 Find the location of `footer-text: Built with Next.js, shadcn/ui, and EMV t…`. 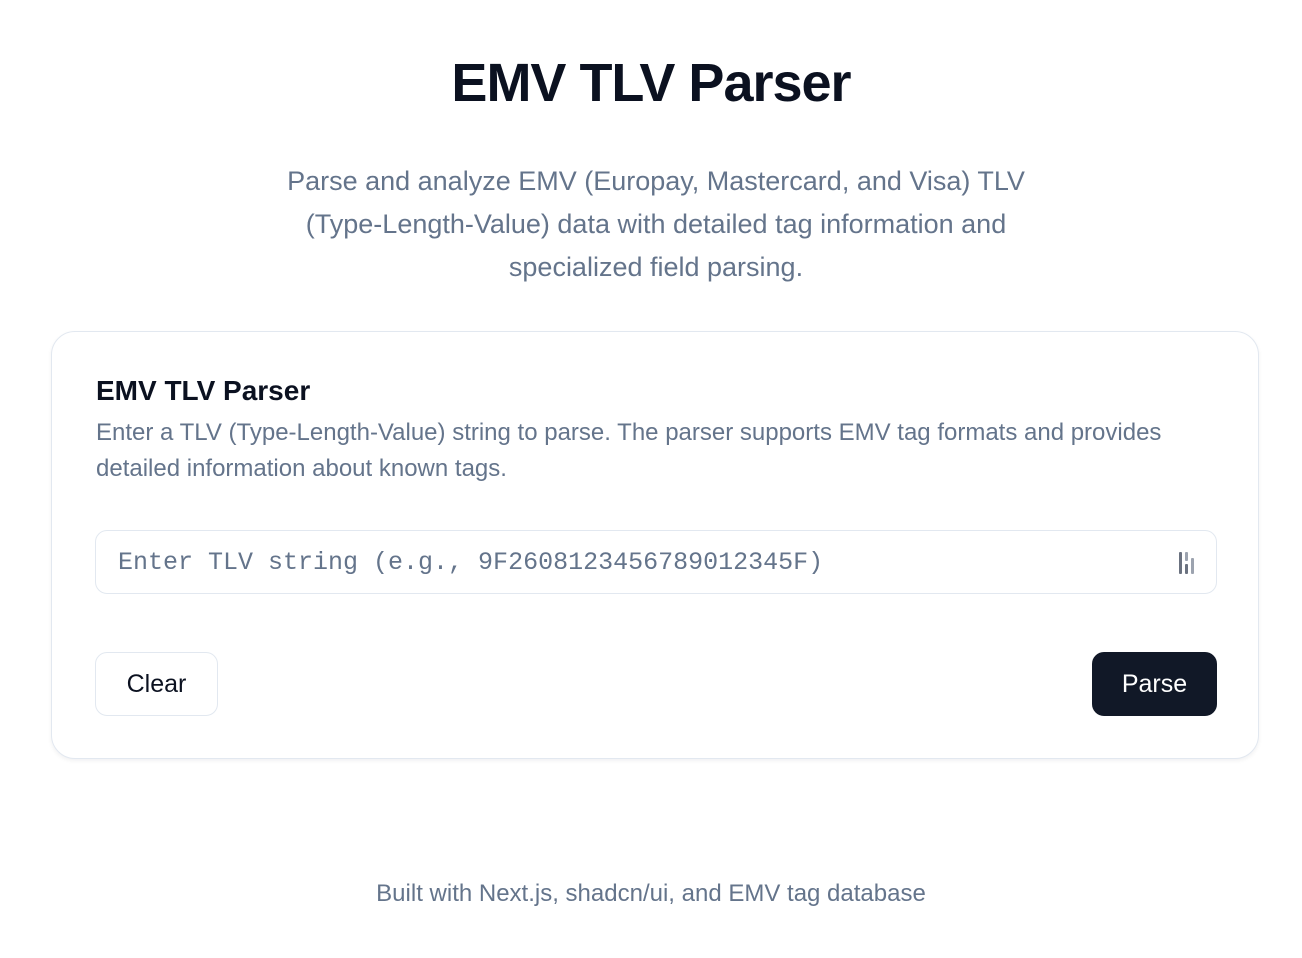

footer-text: Built with Next.js, shadcn/ui, and EMV t… is located at coordinates (651, 893).